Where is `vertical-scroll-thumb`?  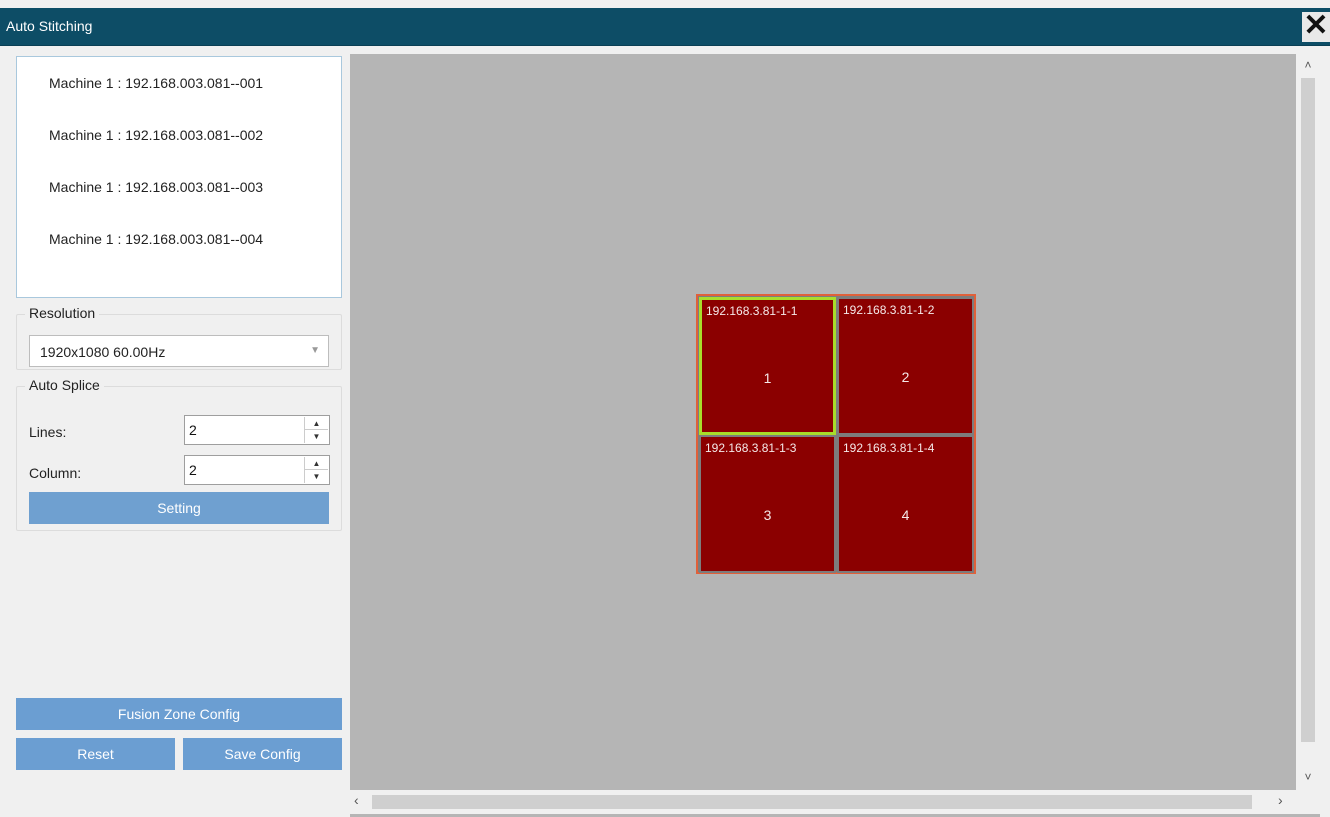 vertical-scroll-thumb is located at coordinates (1308, 410).